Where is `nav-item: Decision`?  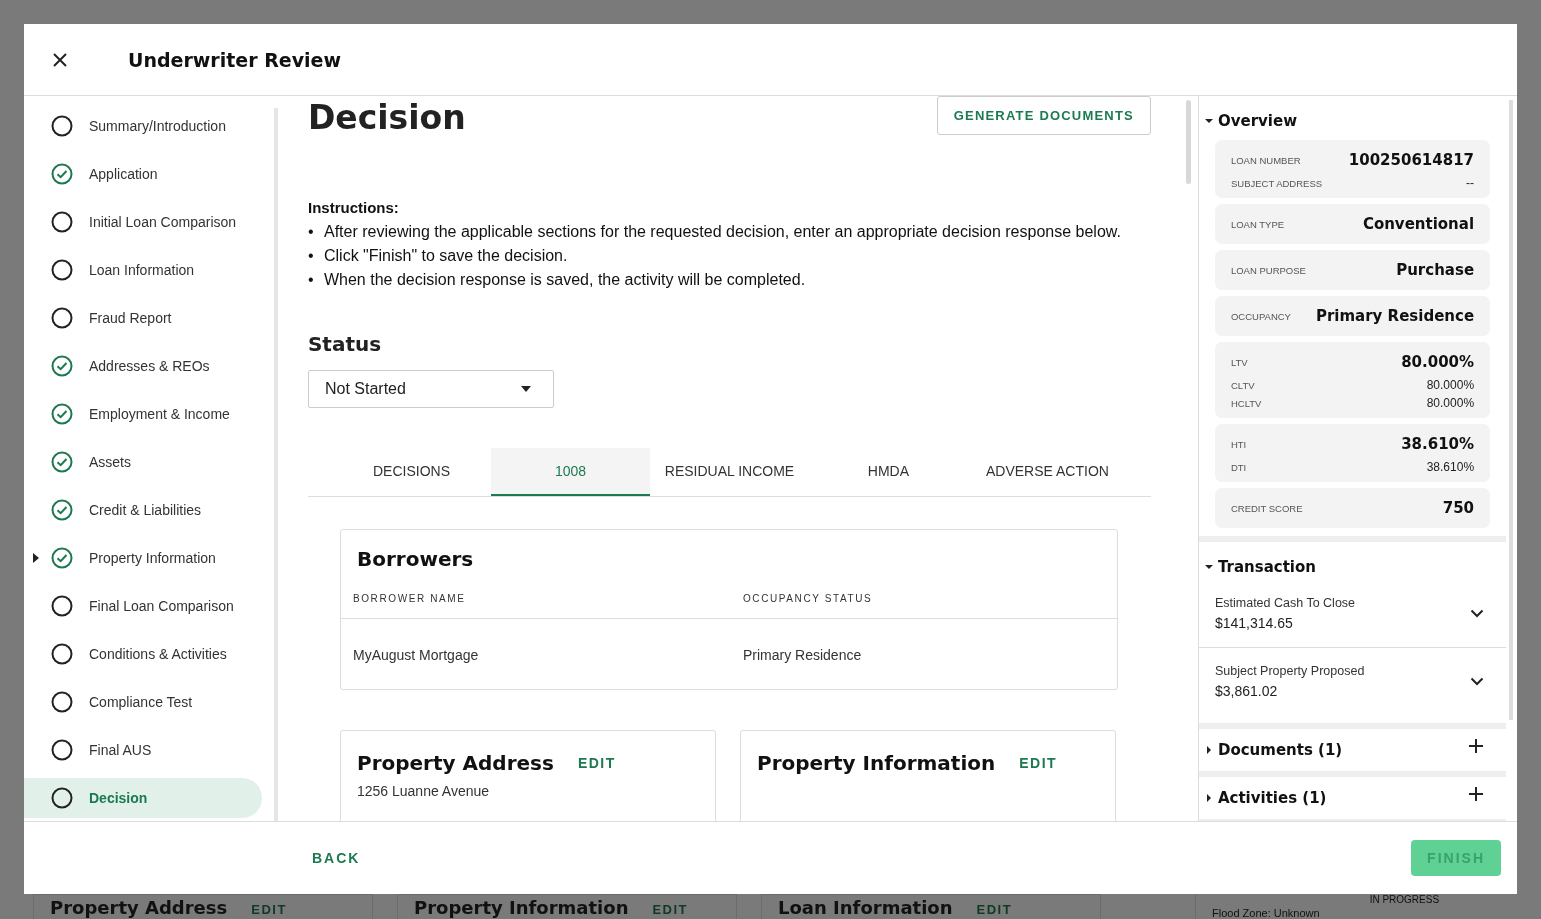
nav-item: Decision is located at coordinates (143, 798).